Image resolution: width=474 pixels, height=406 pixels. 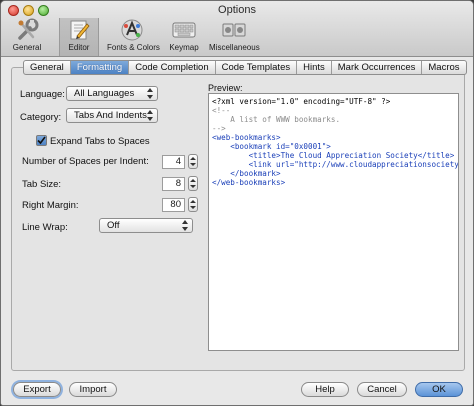 I want to click on toolbar-item-general: General, so click(x=27, y=37).